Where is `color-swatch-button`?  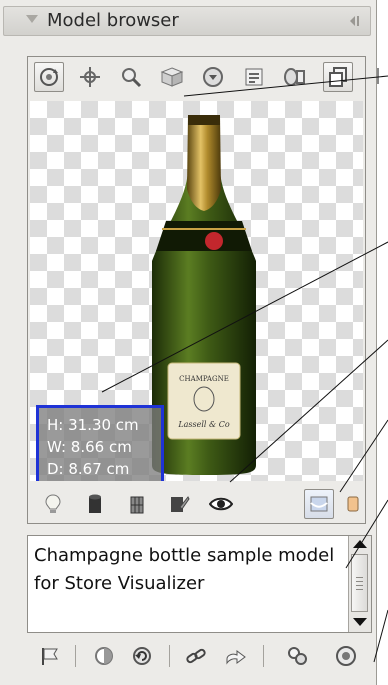
color-swatch-button is located at coordinates (353, 504).